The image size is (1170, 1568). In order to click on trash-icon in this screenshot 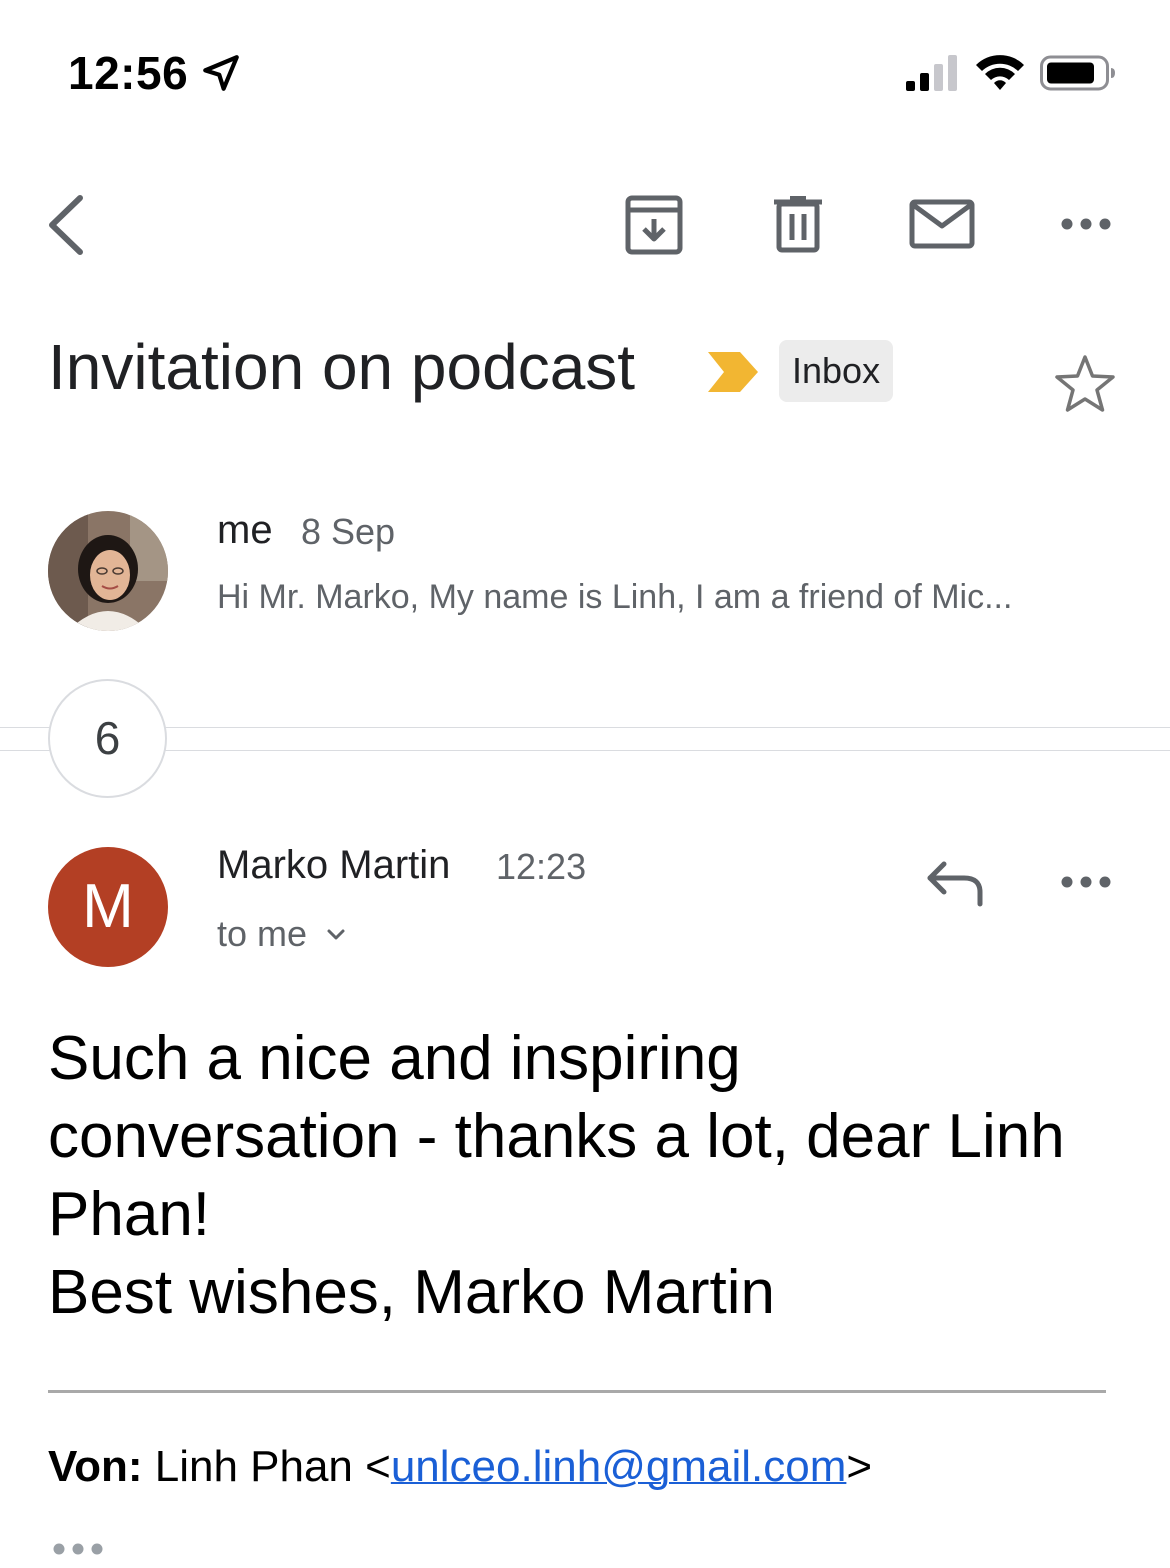, I will do `click(798, 224)`.